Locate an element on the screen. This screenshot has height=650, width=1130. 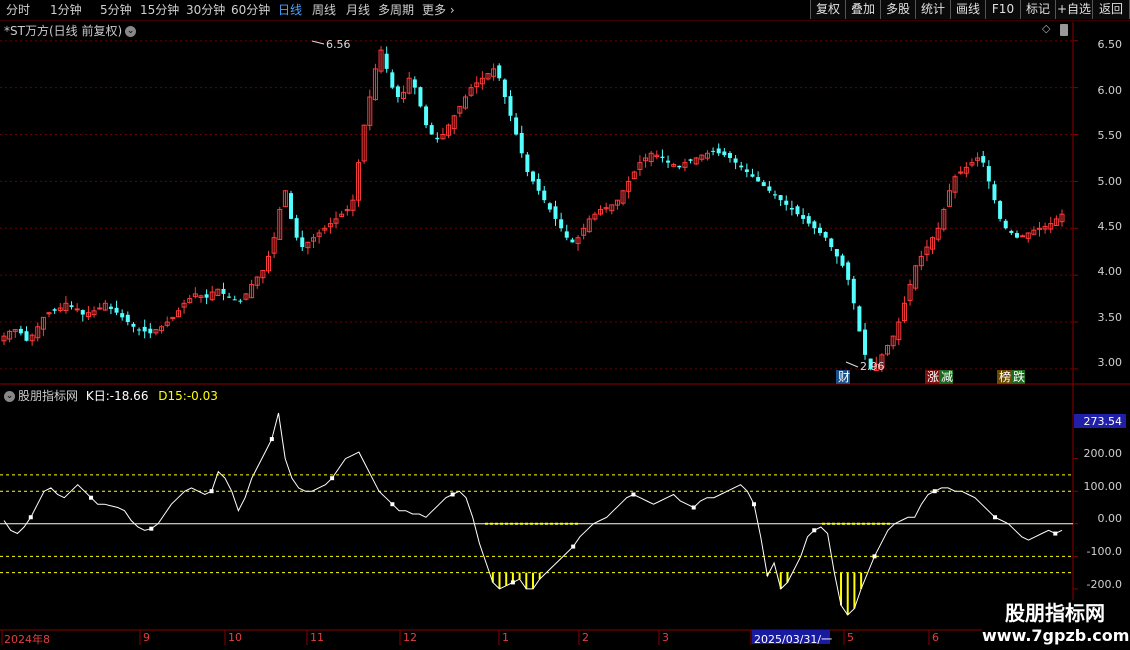
date-label: 11 is located at coordinates (317, 637).